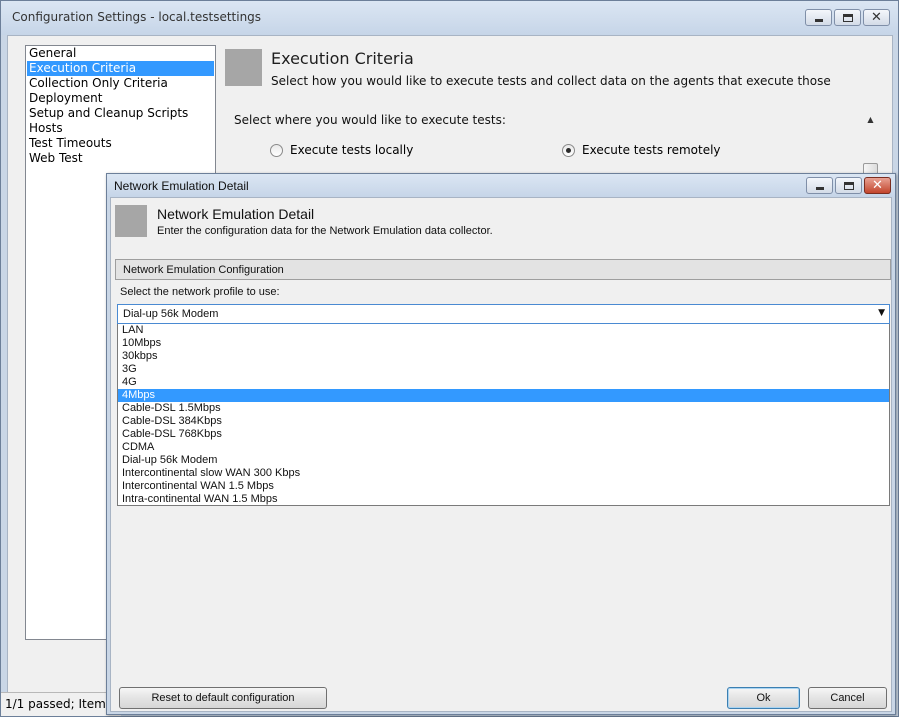  Describe the element at coordinates (503, 460) in the screenshot. I see `network-profile-option: Dial-up 56k Modem` at that location.